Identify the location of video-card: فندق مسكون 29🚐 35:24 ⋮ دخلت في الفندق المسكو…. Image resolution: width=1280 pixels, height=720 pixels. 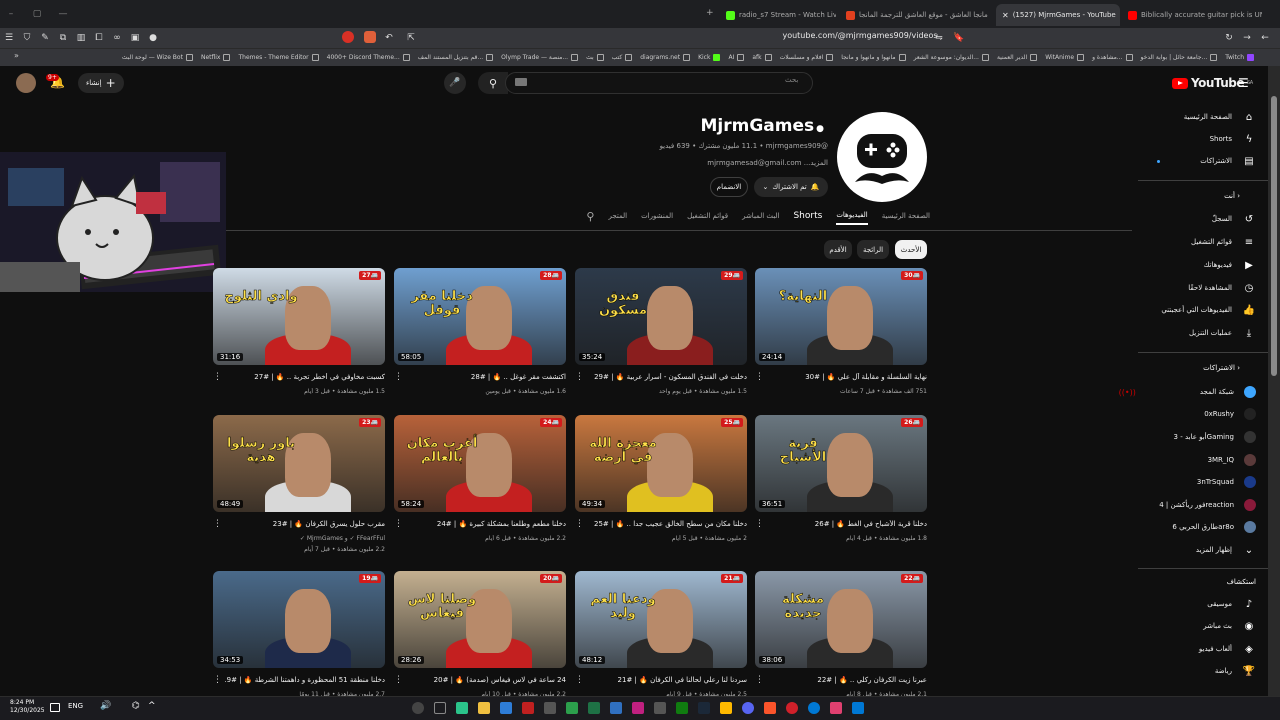
(661, 338).